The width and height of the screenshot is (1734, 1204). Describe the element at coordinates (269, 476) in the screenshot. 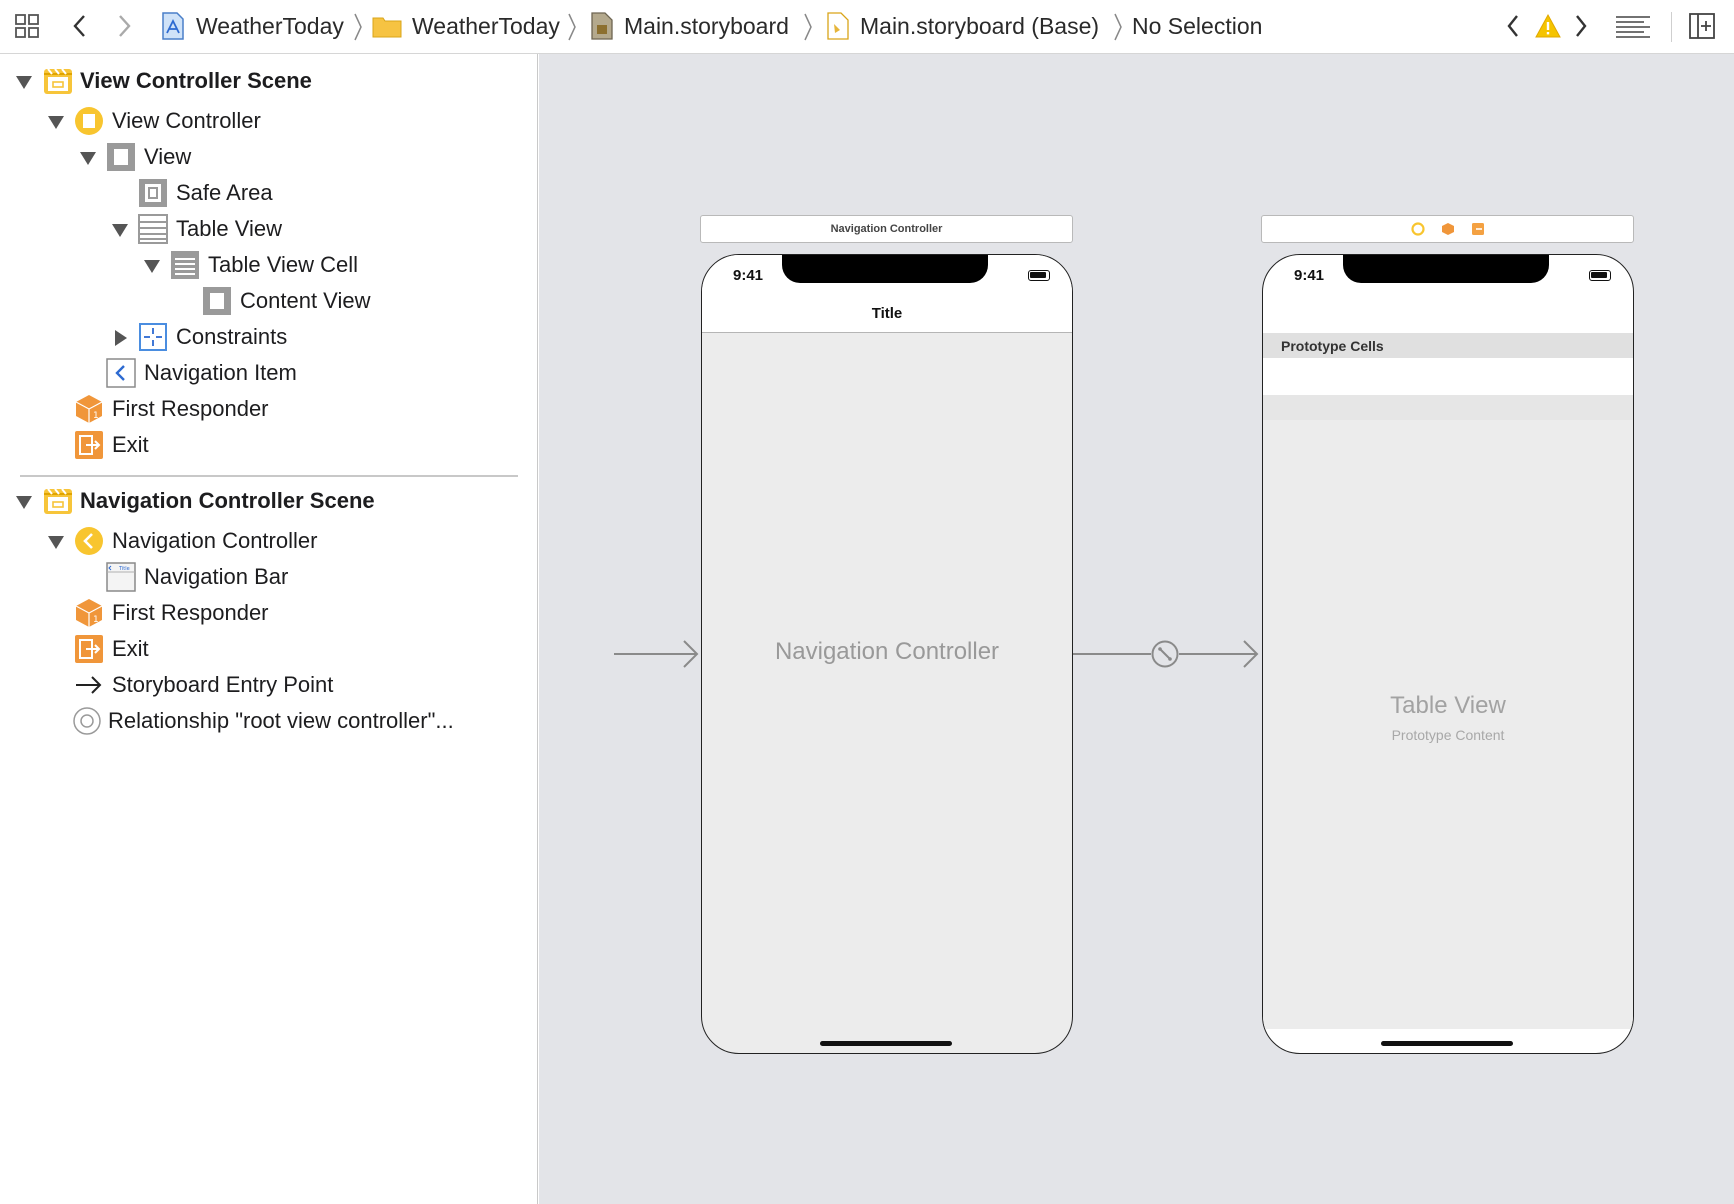

I see `scene-divider` at that location.